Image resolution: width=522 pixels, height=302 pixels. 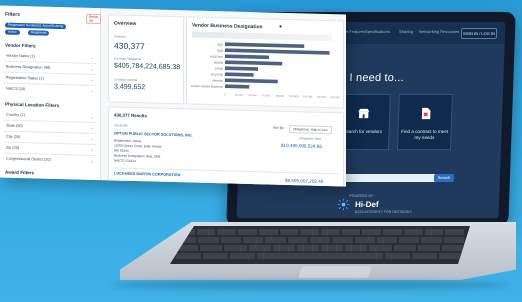 What do you see at coordinates (304, 180) in the screenshot?
I see `obligation-amount: $9,595,007,202.45` at bounding box center [304, 180].